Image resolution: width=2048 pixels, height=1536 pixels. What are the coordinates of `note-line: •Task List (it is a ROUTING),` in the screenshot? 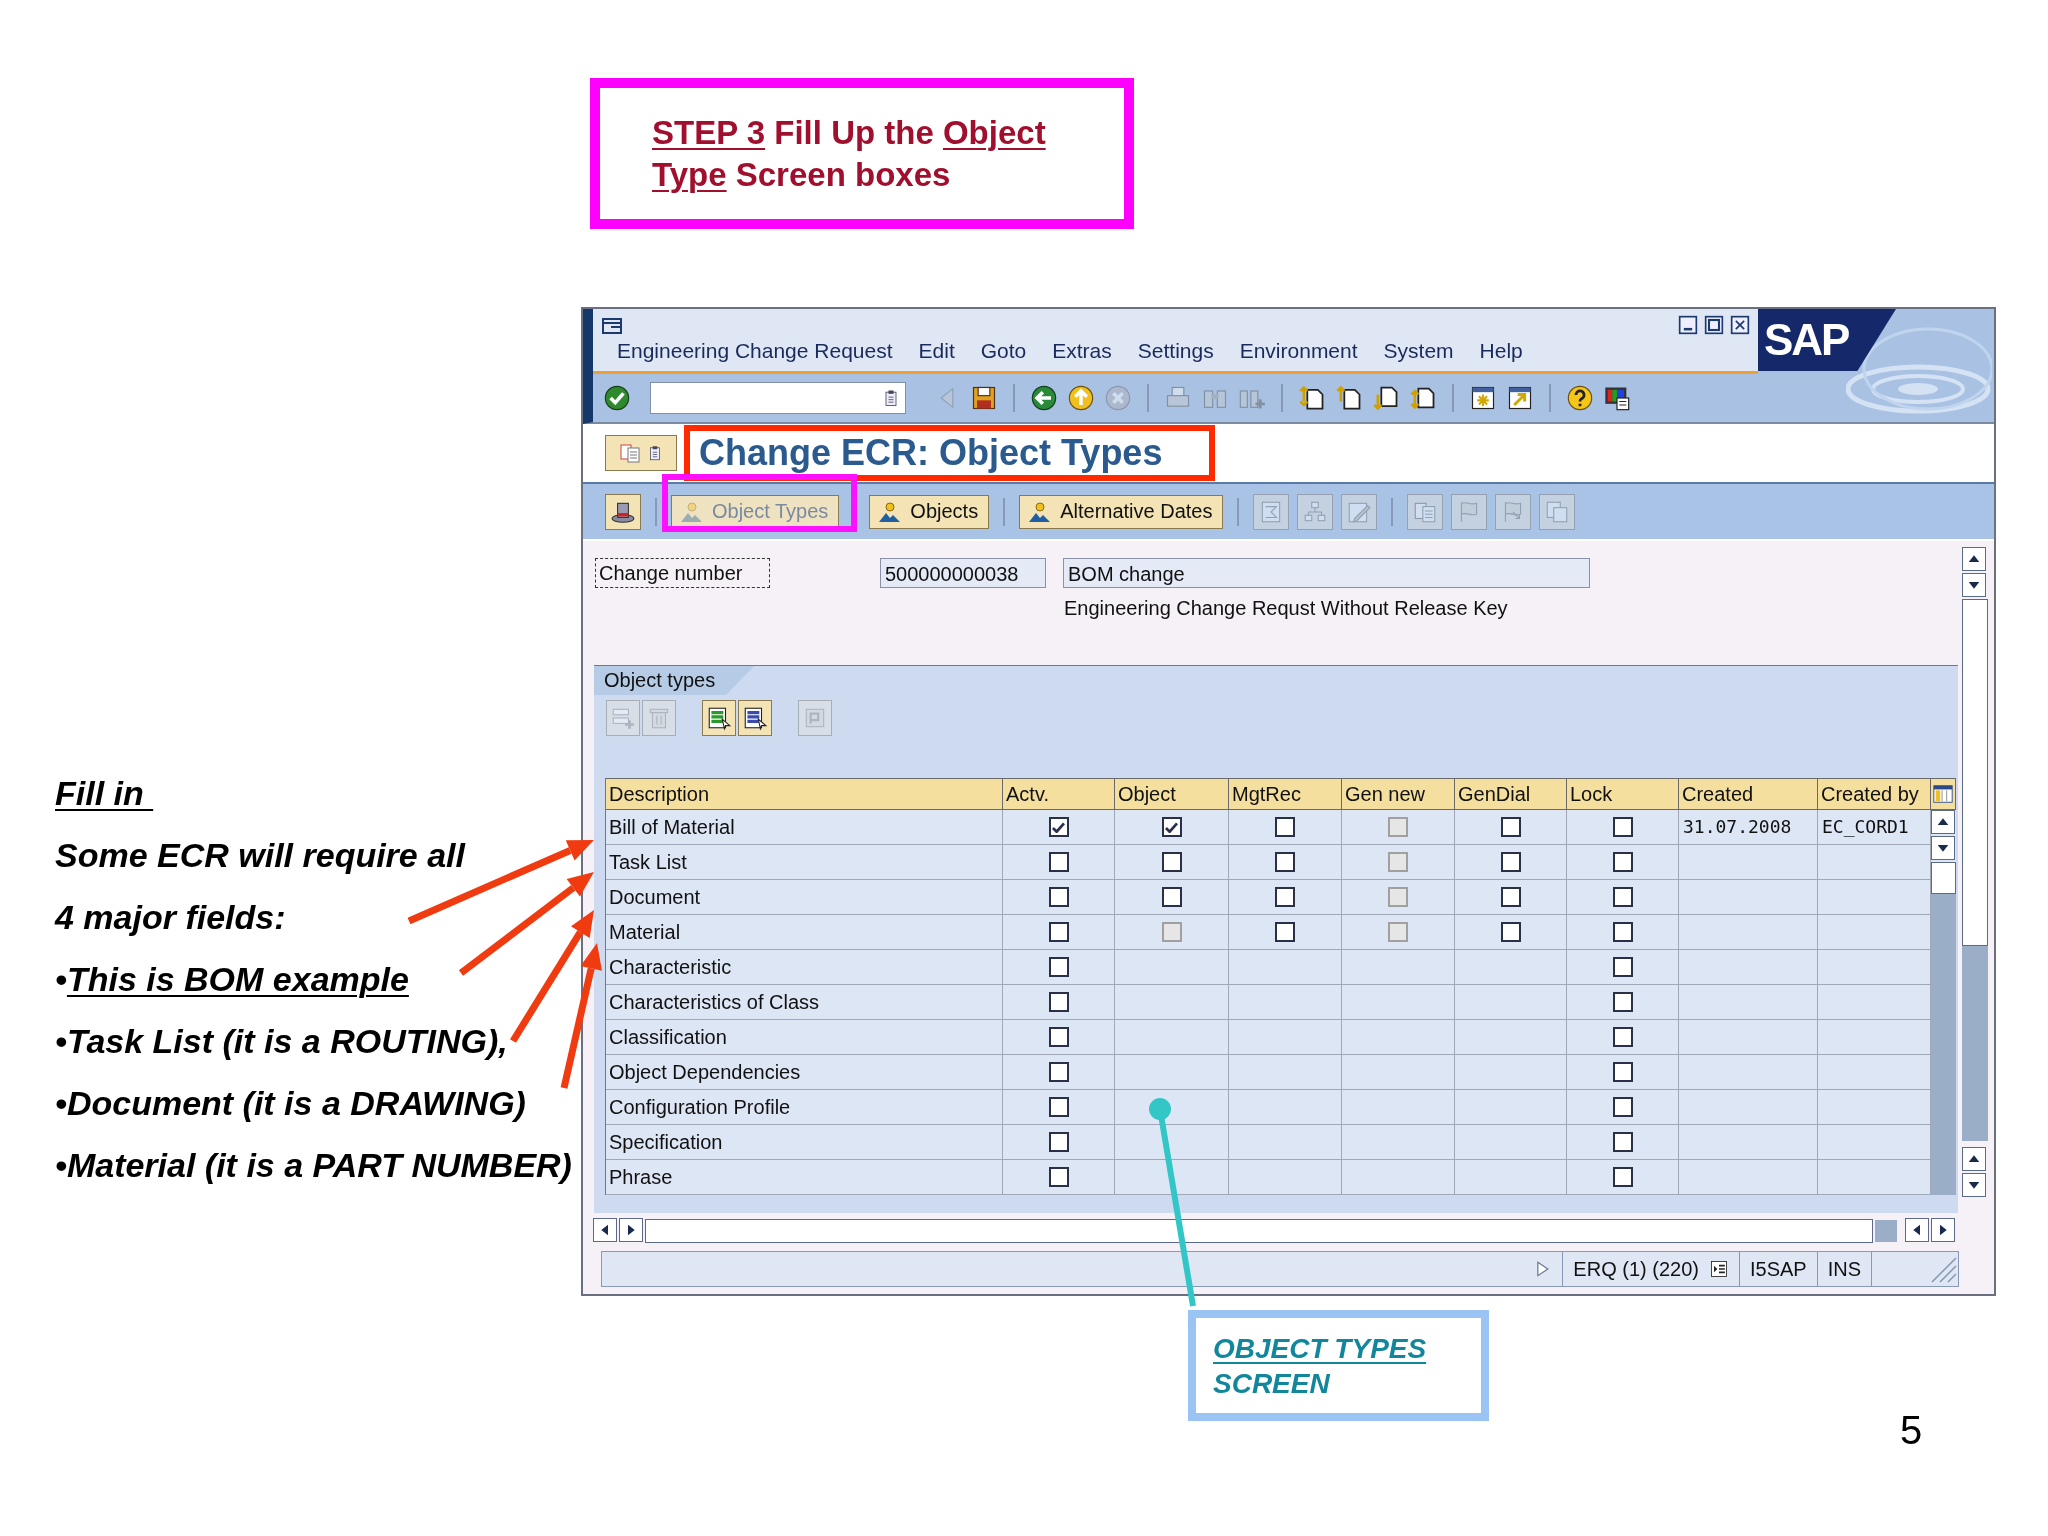 It's located at (282, 1041).